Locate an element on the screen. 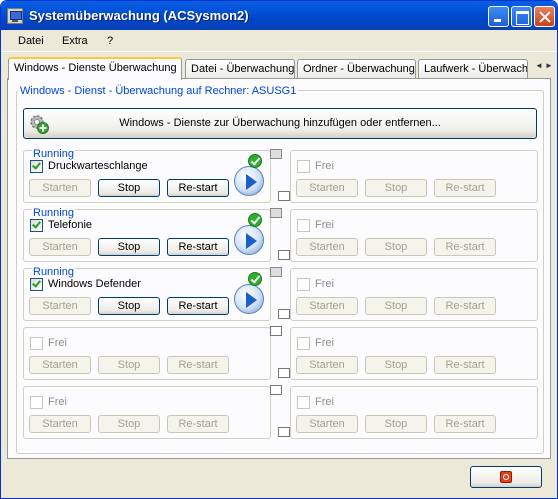 Image resolution: width=558 pixels, height=499 pixels. menu-datei: Datei is located at coordinates (31, 41).